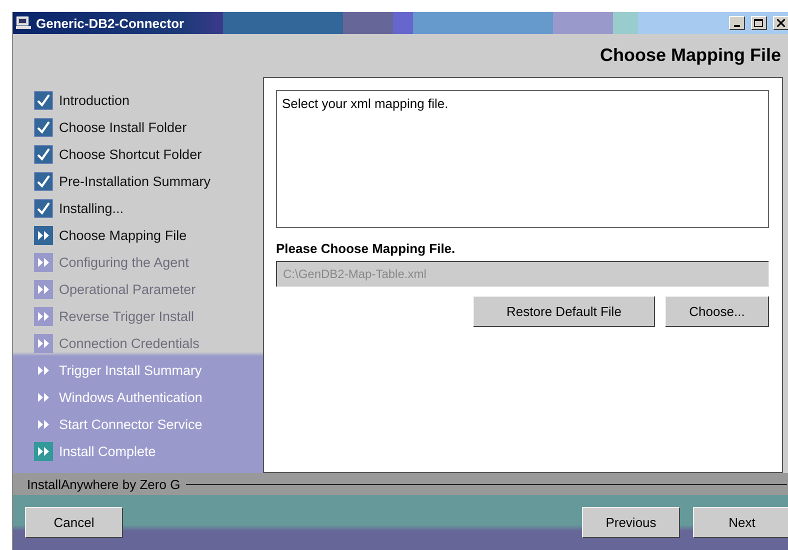  What do you see at coordinates (690, 55) in the screenshot?
I see `page-heading: Choose Mapping File` at bounding box center [690, 55].